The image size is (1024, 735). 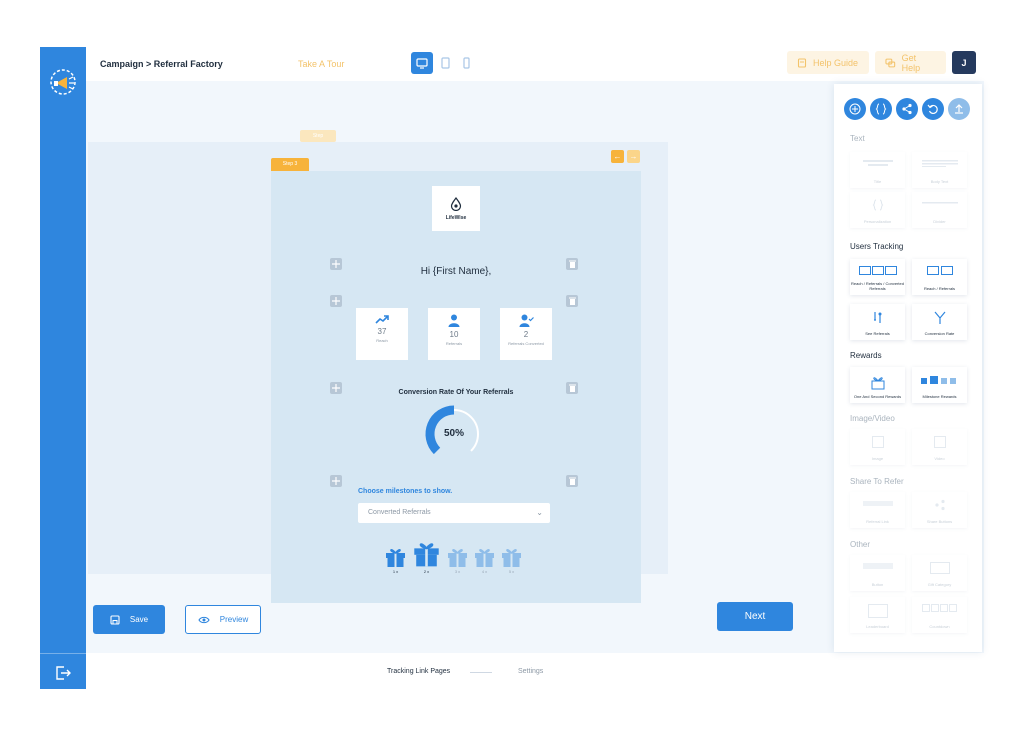 What do you see at coordinates (881, 109) in the screenshot?
I see `code-braces-icon` at bounding box center [881, 109].